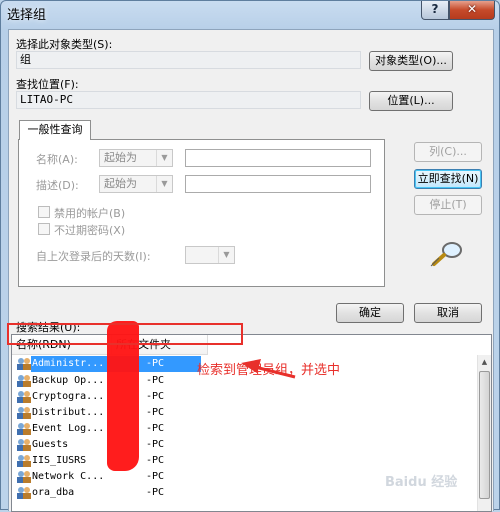 Image resolution: width=500 pixels, height=512 pixels. Describe the element at coordinates (90, 230) in the screenshot. I see `non-expiring-password-label: 不过期密码(X)` at that location.